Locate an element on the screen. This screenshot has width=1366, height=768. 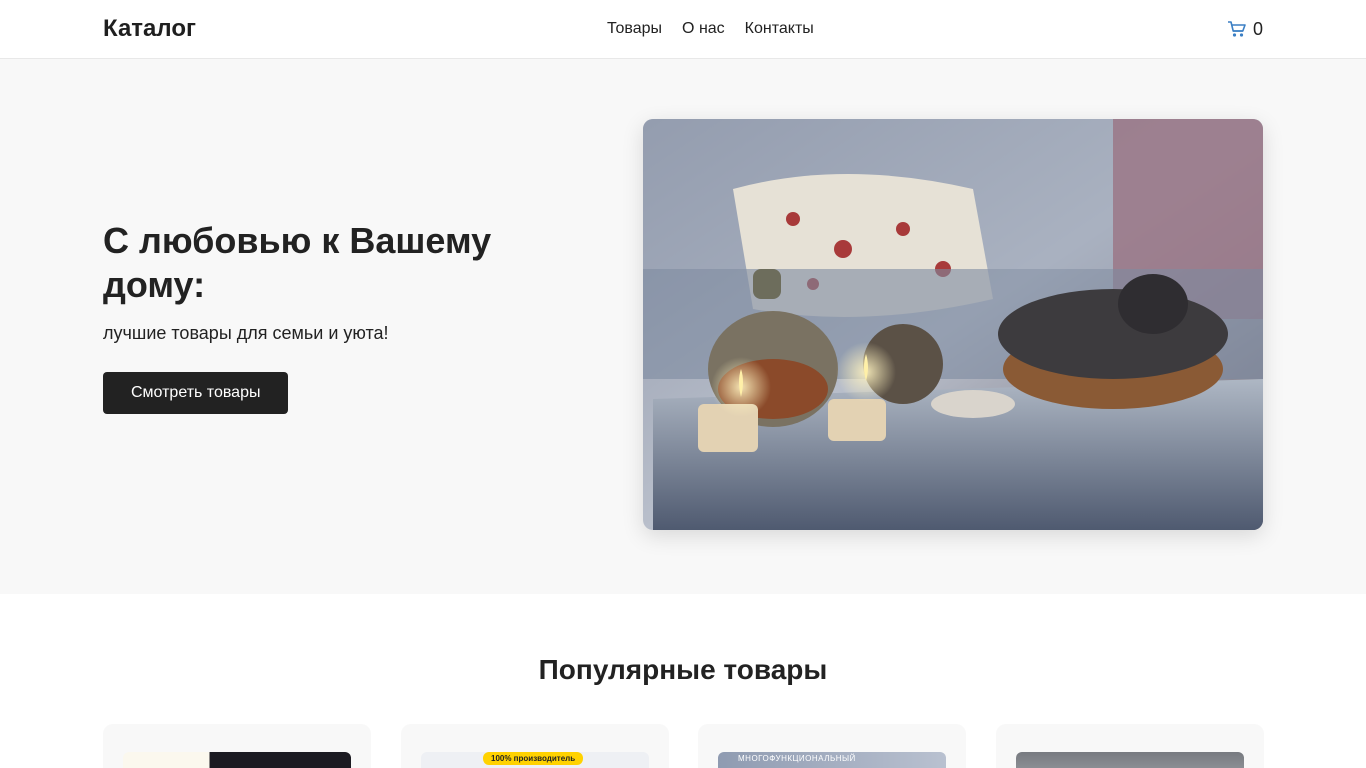
main-nav: Товары О нас Контакты is located at coordinates (710, 29).